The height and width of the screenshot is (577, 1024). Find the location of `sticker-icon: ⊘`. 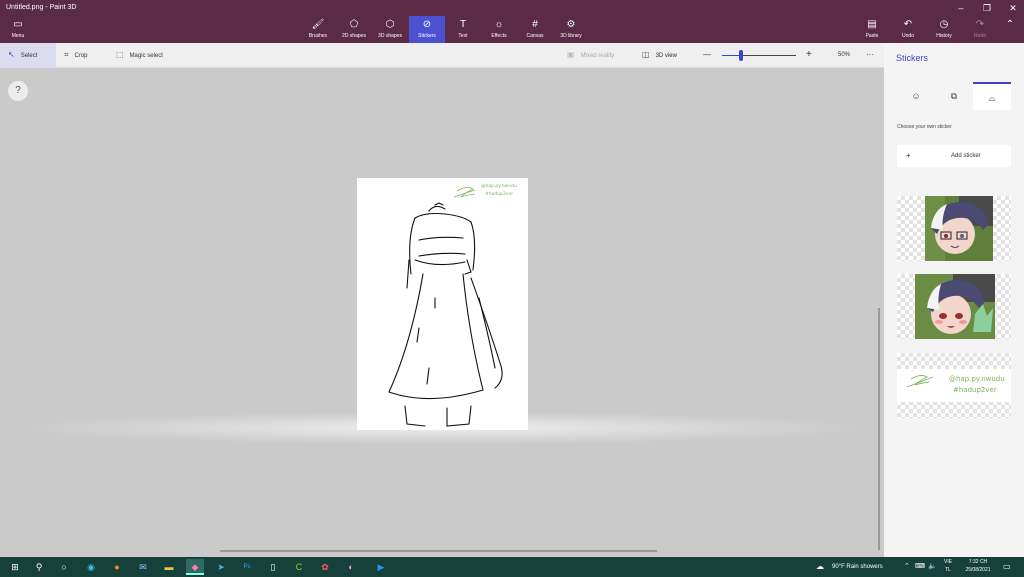

sticker-icon: ⊘ is located at coordinates (427, 24).